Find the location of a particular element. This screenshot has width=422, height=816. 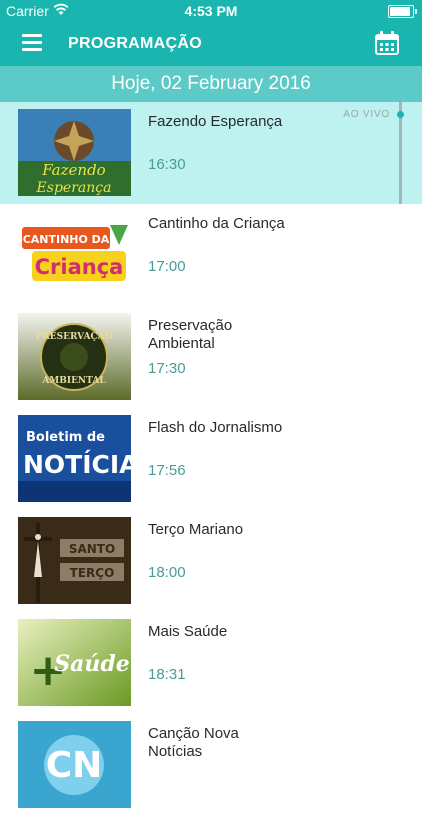

status-bar: Carrier 4:53 PM is located at coordinates (211, 11).